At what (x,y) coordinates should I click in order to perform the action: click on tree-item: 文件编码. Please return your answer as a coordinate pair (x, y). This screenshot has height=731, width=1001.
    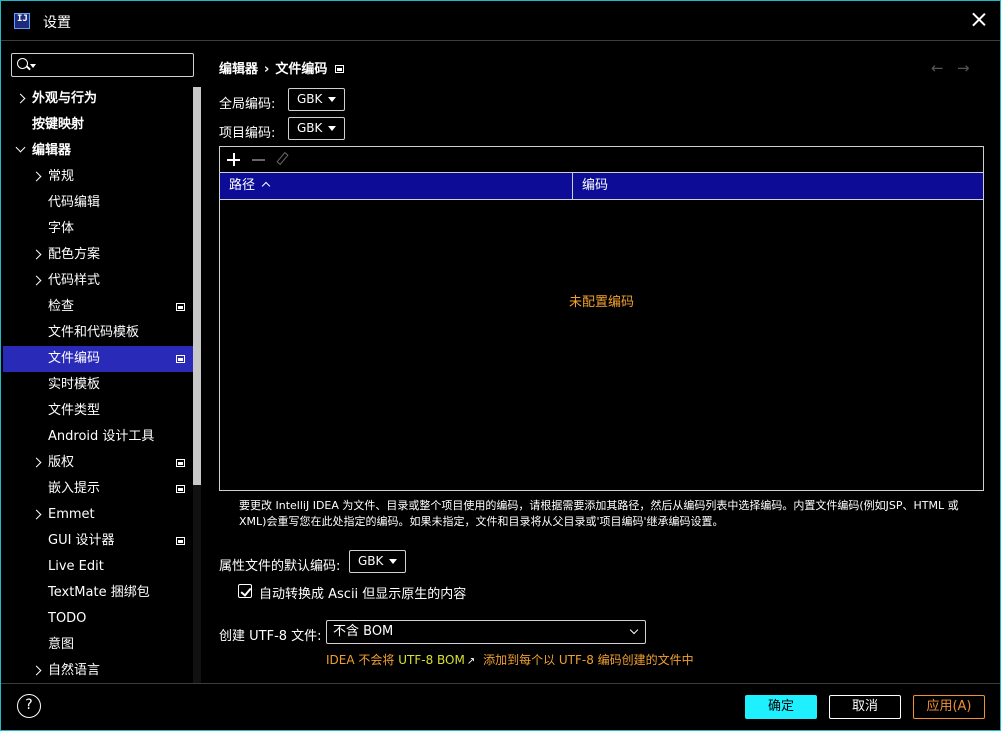
    Looking at the image, I should click on (98, 359).